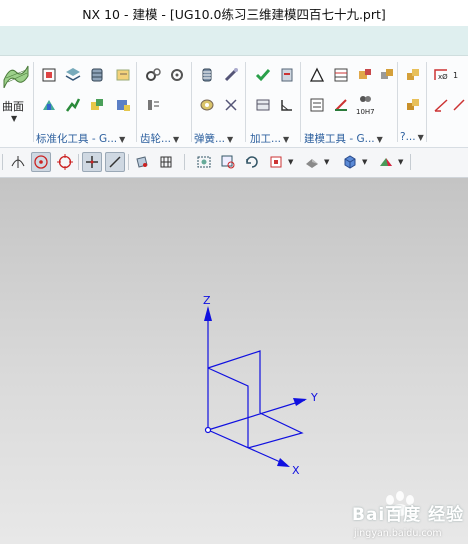  What do you see at coordinates (123, 105) in the screenshot?
I see `blue-part-icon` at bounding box center [123, 105].